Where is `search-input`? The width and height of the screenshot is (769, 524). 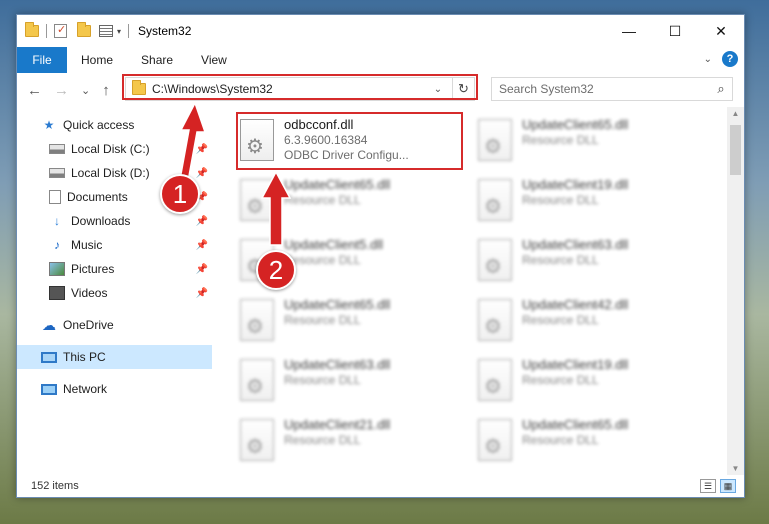
search-input is located at coordinates (604, 89).